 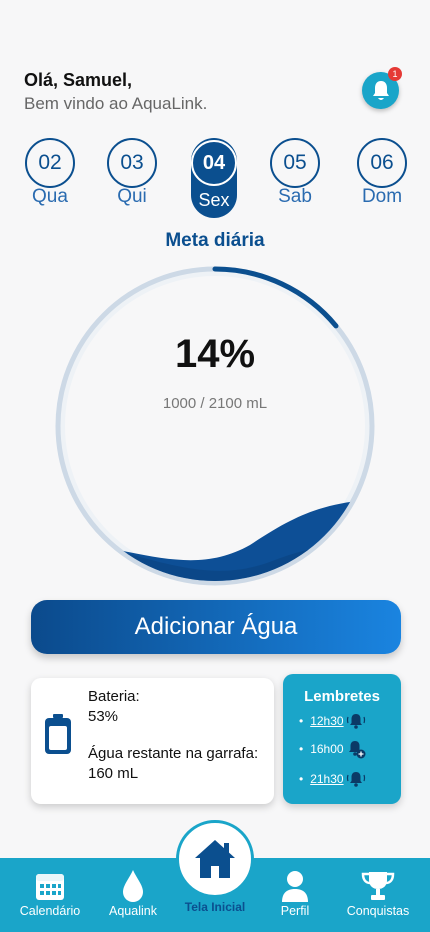 I want to click on nav-item-calendar: Calendário, so click(x=50, y=893).